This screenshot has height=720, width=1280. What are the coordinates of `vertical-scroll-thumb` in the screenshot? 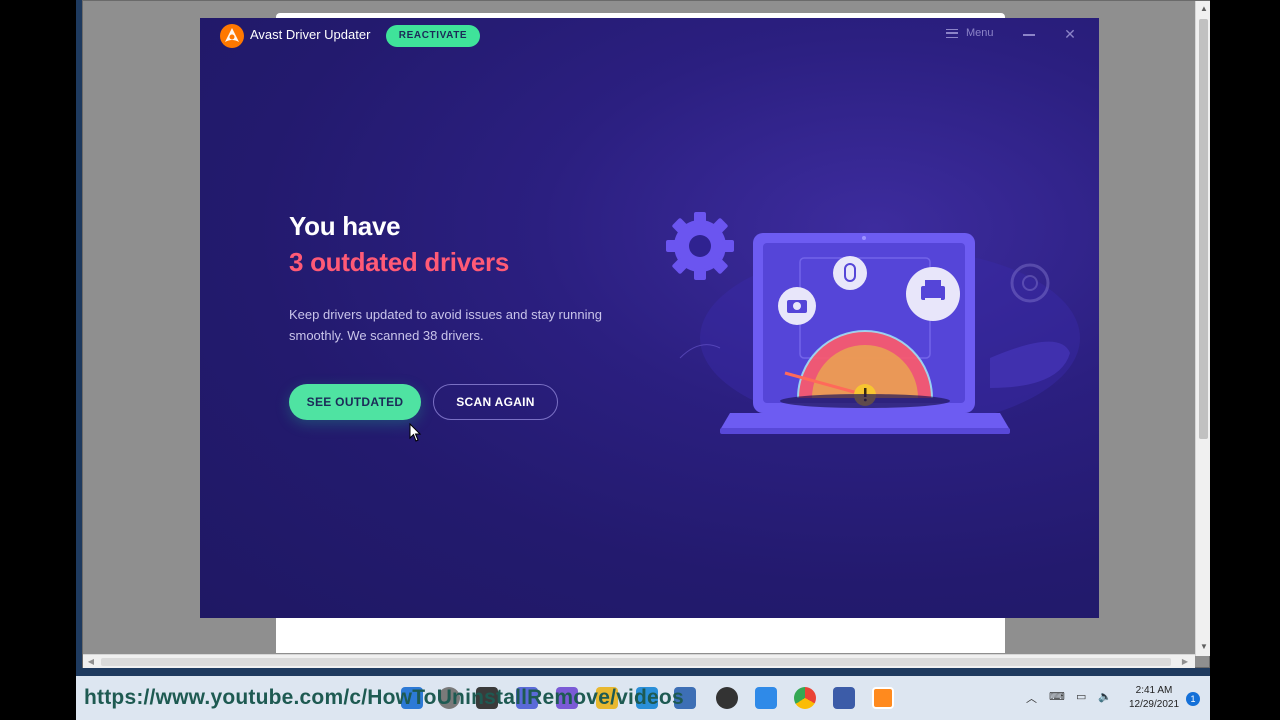 It's located at (1203, 229).